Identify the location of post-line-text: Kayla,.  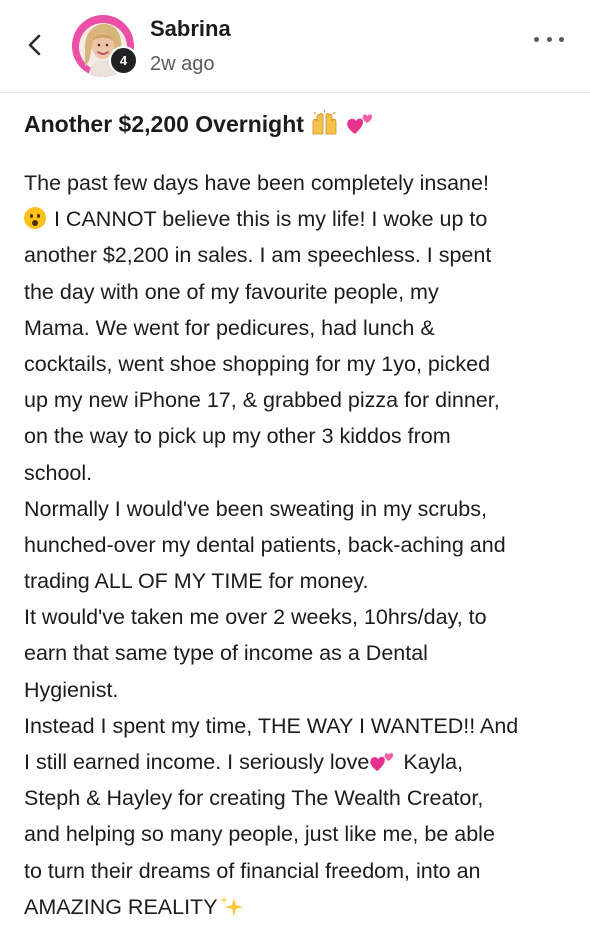
(430, 762).